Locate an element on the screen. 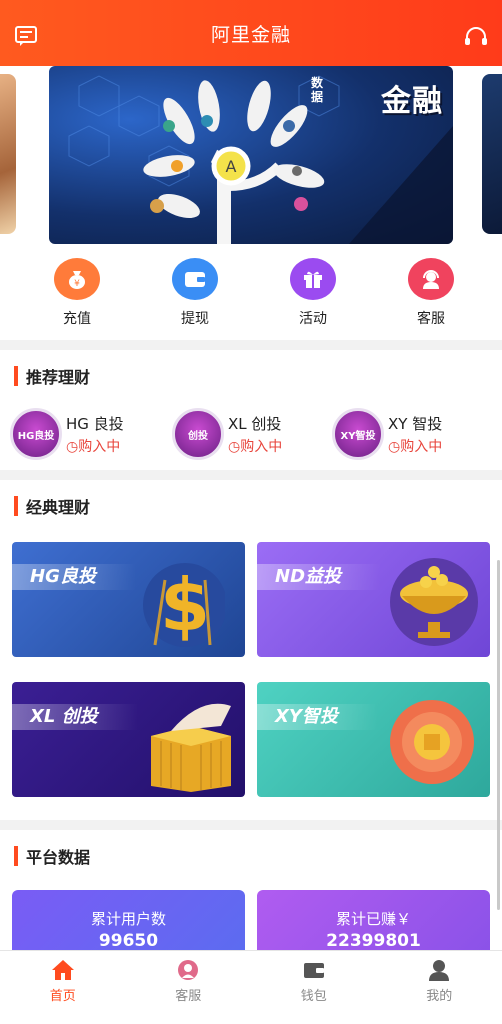 Image resolution: width=502 pixels, height=1024 pixels. badge-text: XY智投 is located at coordinates (358, 436).